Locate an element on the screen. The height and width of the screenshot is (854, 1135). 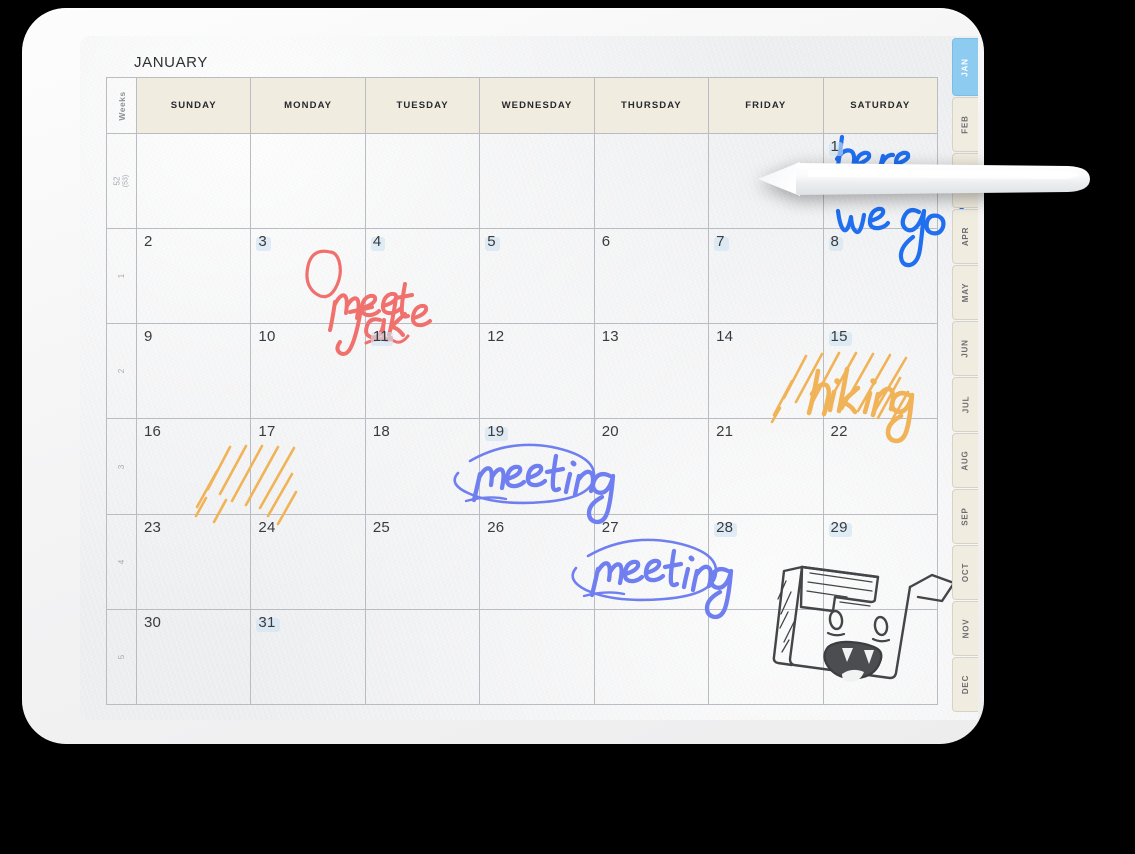
day-number: 28 is located at coordinates (726, 527).